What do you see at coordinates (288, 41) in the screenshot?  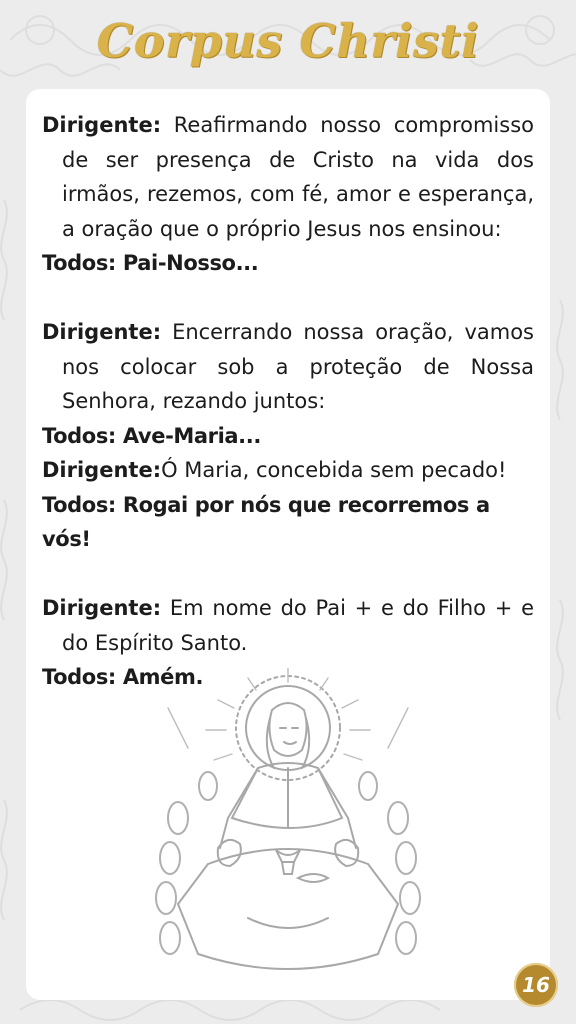 I see `page-title: Corpus Christi` at bounding box center [288, 41].